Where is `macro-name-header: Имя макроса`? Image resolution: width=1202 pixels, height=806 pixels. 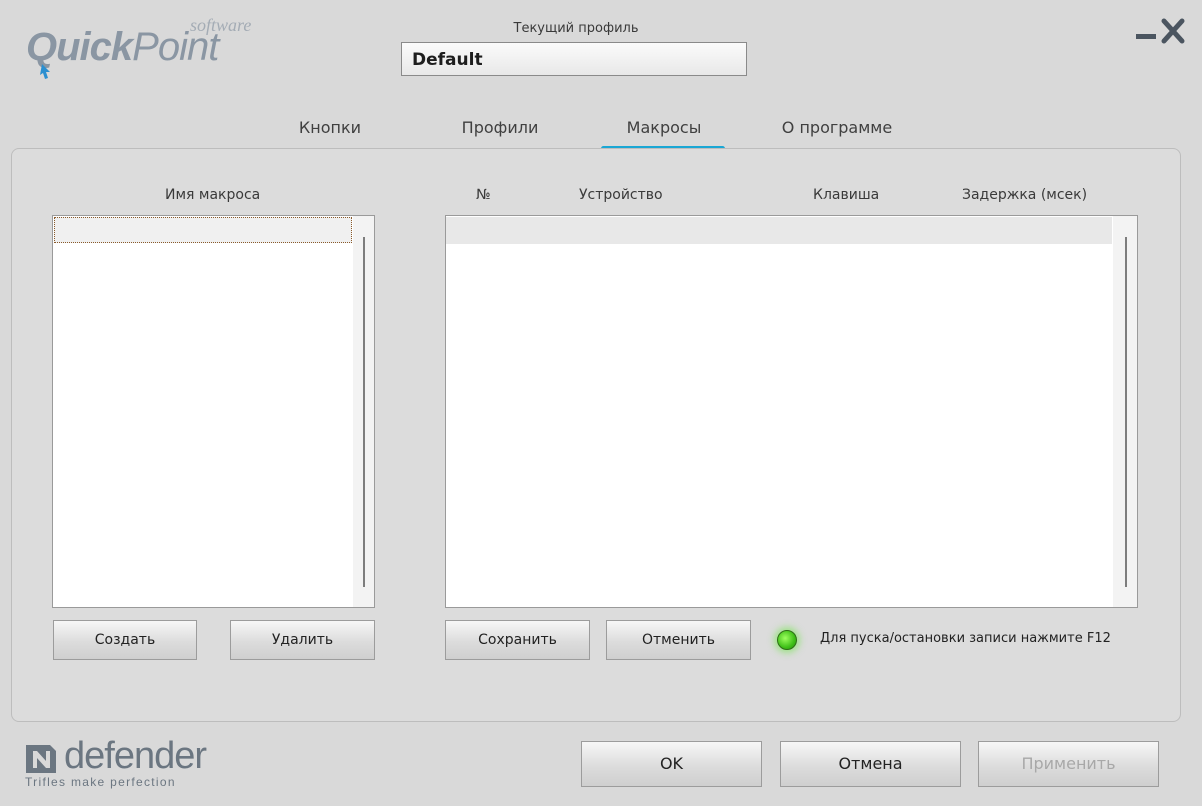 macro-name-header: Имя макроса is located at coordinates (213, 195).